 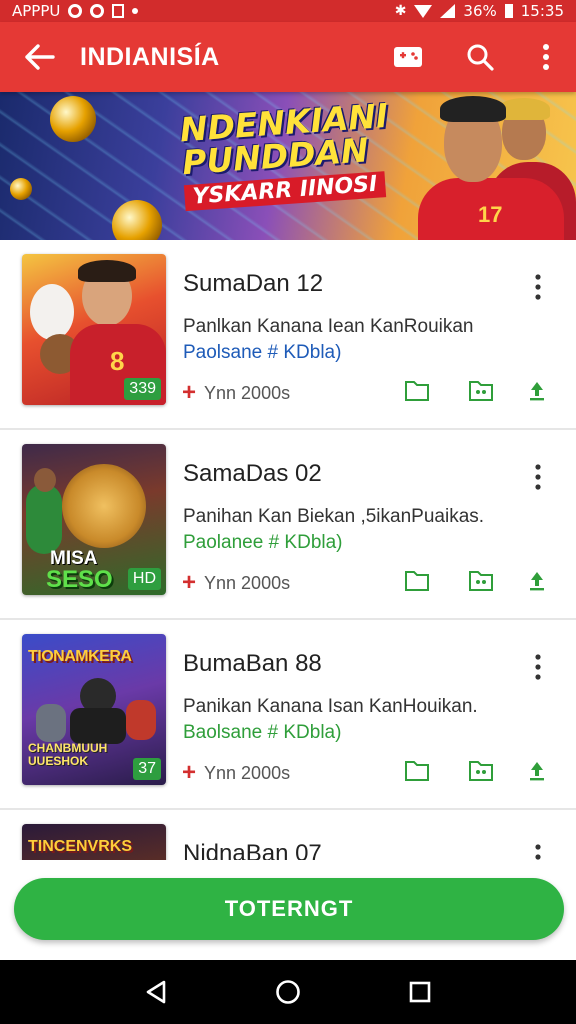 I want to click on status-left: APPPU, so click(x=75, y=11).